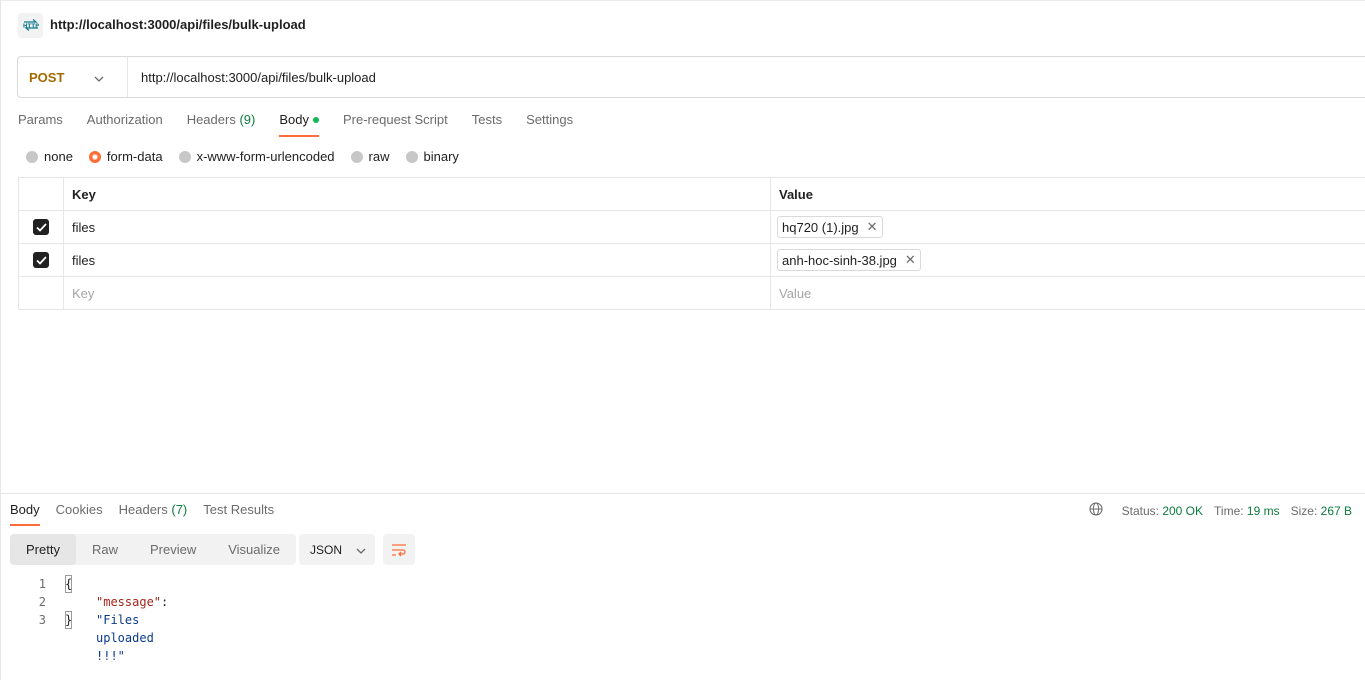 The image size is (1365, 680). I want to click on response-view-toggle: Pretty Raw Preview Visualize, so click(153, 549).